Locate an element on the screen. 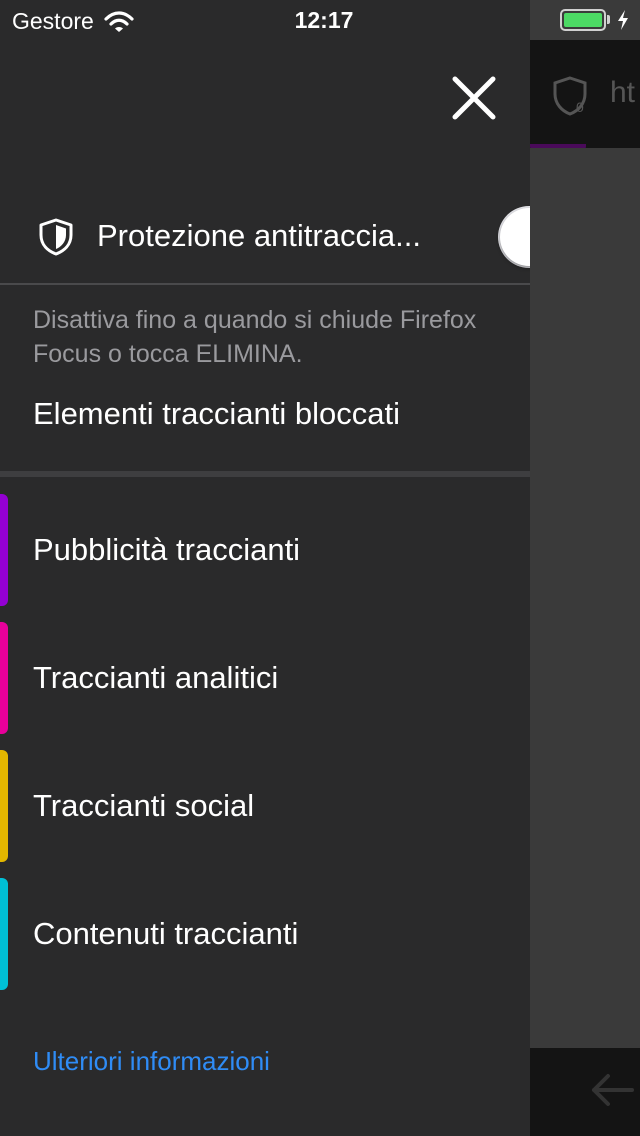  close-icon is located at coordinates (474, 98).